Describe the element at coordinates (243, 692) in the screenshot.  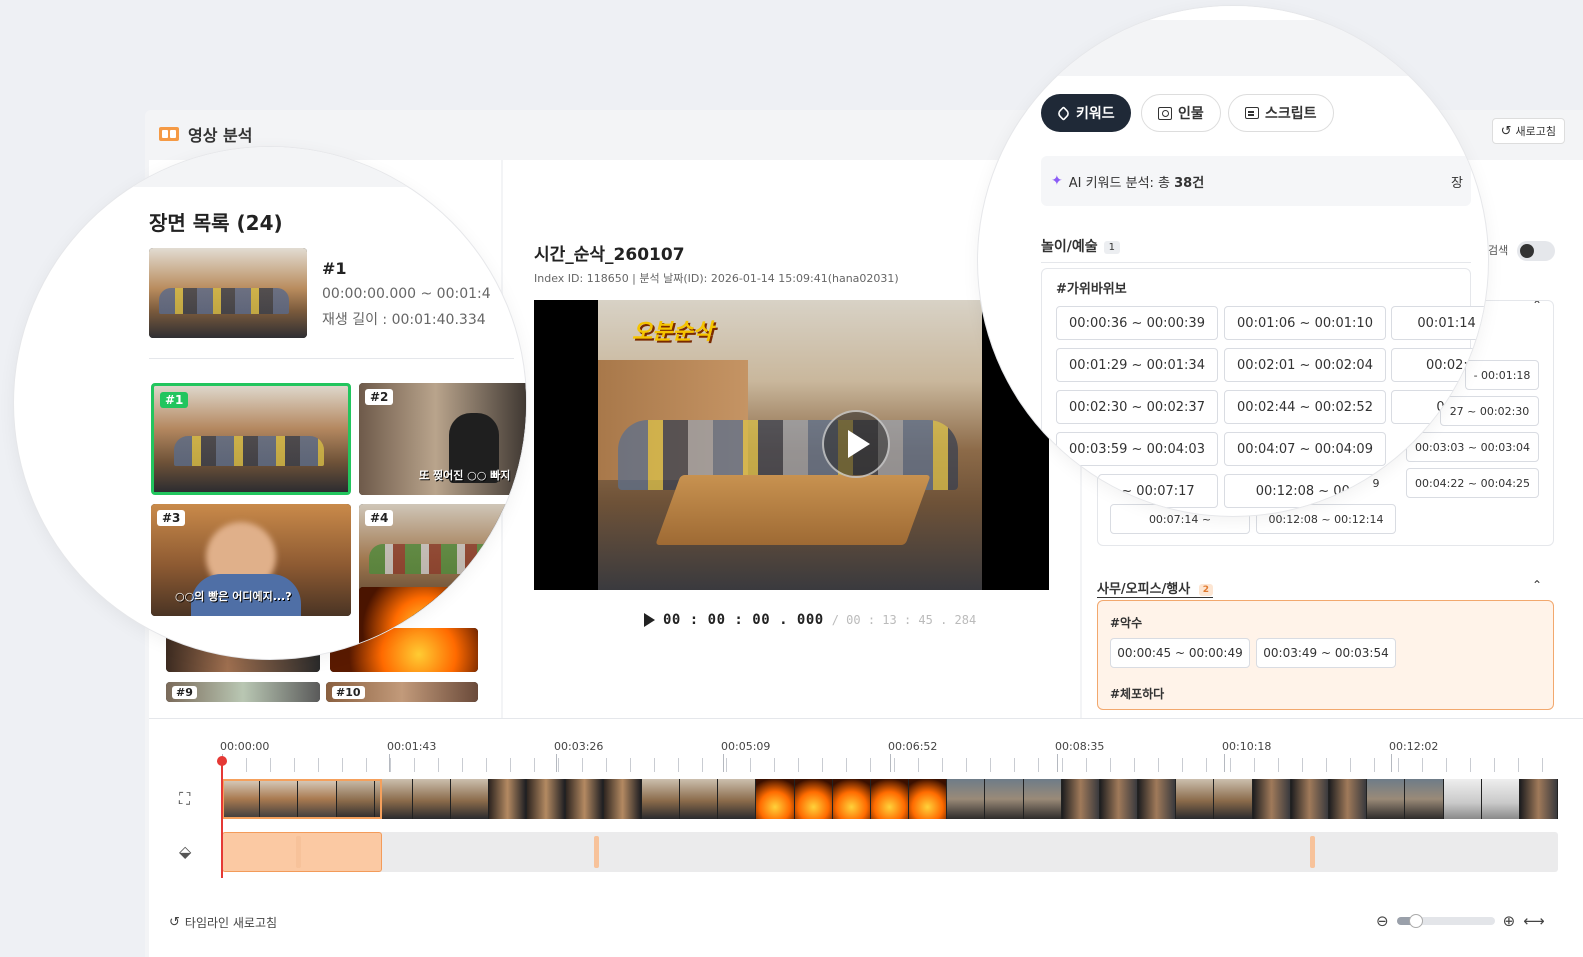
I see `scene-thumb-9: #9` at that location.